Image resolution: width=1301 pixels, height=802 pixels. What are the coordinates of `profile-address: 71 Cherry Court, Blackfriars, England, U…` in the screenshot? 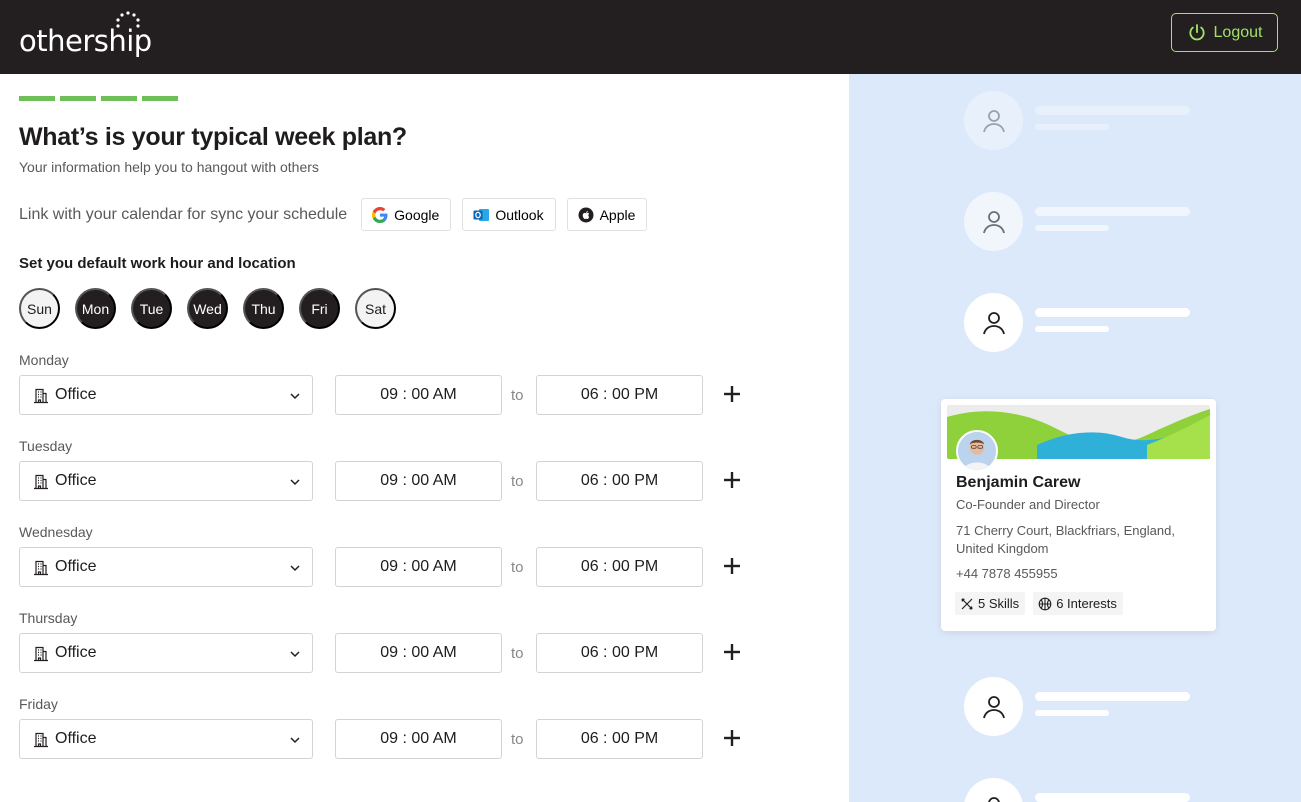 It's located at (1065, 539).